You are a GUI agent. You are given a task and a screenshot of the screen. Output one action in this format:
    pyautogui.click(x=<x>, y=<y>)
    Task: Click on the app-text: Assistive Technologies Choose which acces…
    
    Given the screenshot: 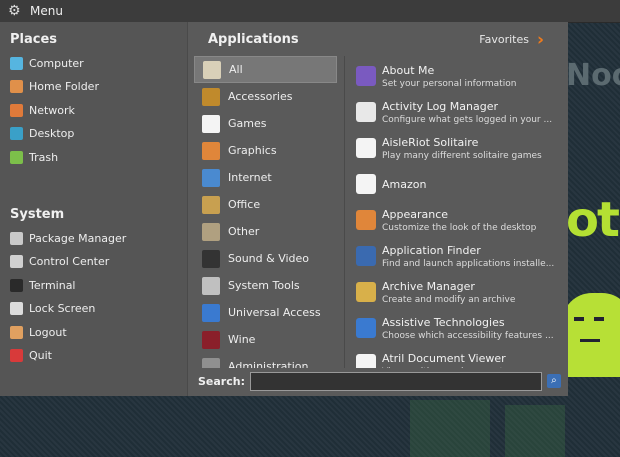 What is the action you would take?
    pyautogui.click(x=468, y=328)
    